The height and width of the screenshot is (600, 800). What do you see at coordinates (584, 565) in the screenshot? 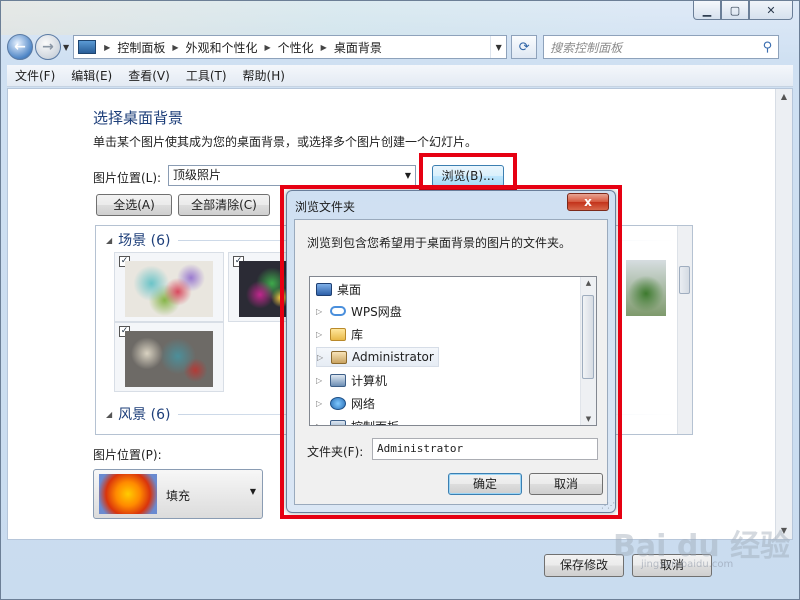
I see `save-changes-button: 保存修改` at bounding box center [584, 565].